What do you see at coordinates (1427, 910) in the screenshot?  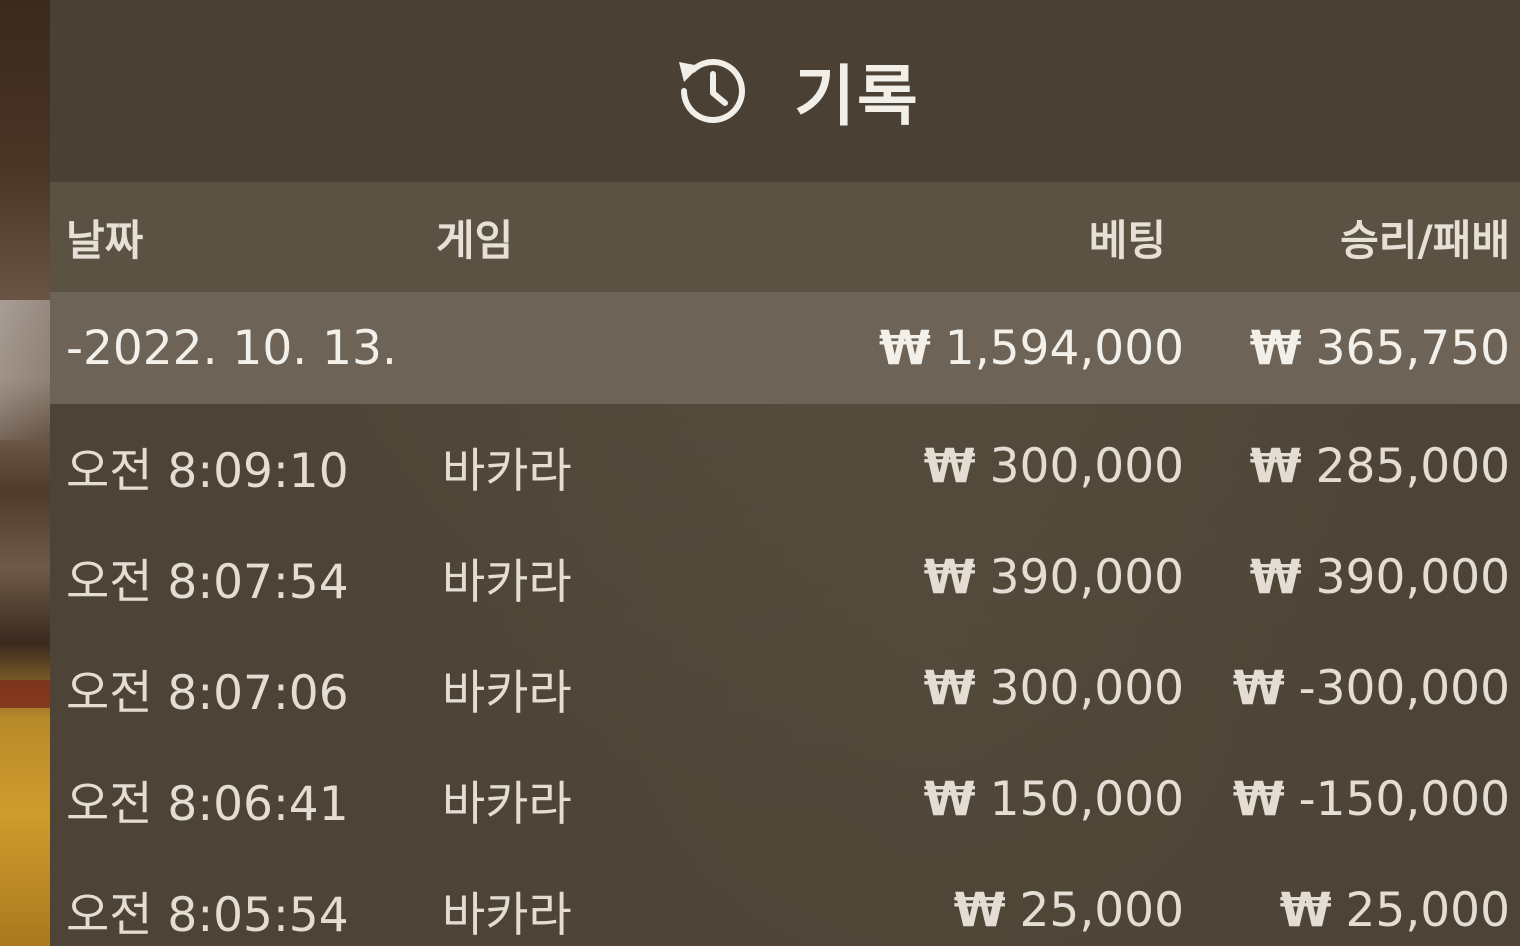 I see `row-win-amount: 25,000` at bounding box center [1427, 910].